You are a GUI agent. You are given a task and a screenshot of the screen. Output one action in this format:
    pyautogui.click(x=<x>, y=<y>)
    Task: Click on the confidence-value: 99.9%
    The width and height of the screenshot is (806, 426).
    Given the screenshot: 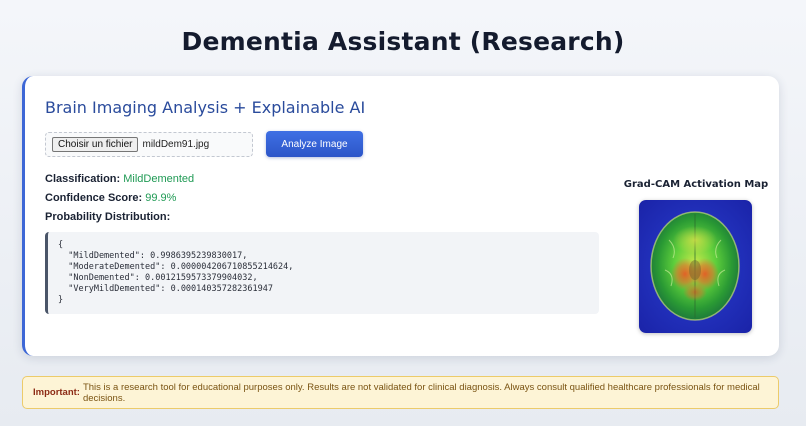 What is the action you would take?
    pyautogui.click(x=161, y=198)
    